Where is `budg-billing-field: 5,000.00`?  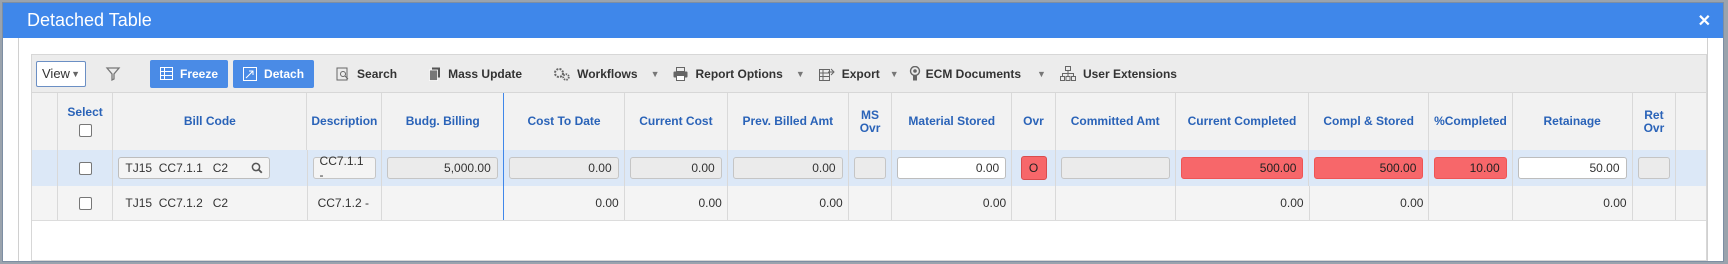 budg-billing-field: 5,000.00 is located at coordinates (442, 168).